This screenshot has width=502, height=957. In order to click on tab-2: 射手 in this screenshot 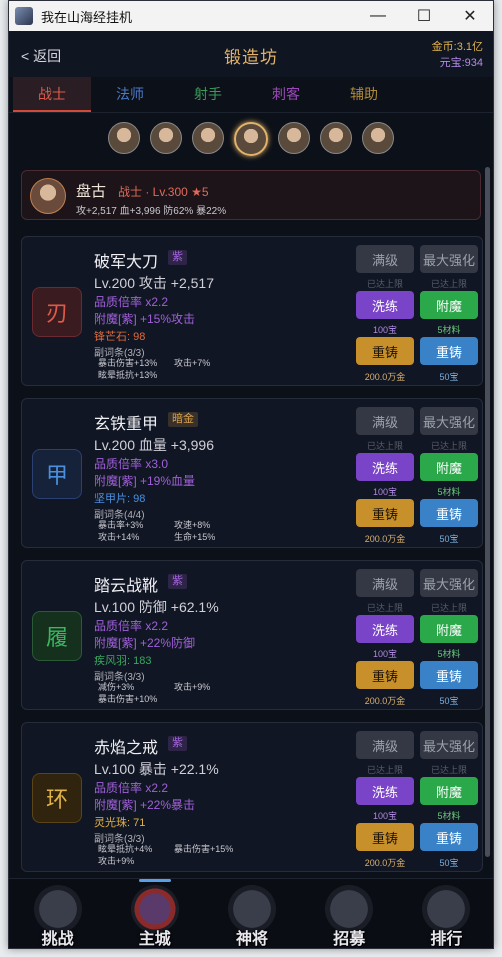, I will do `click(208, 94)`.